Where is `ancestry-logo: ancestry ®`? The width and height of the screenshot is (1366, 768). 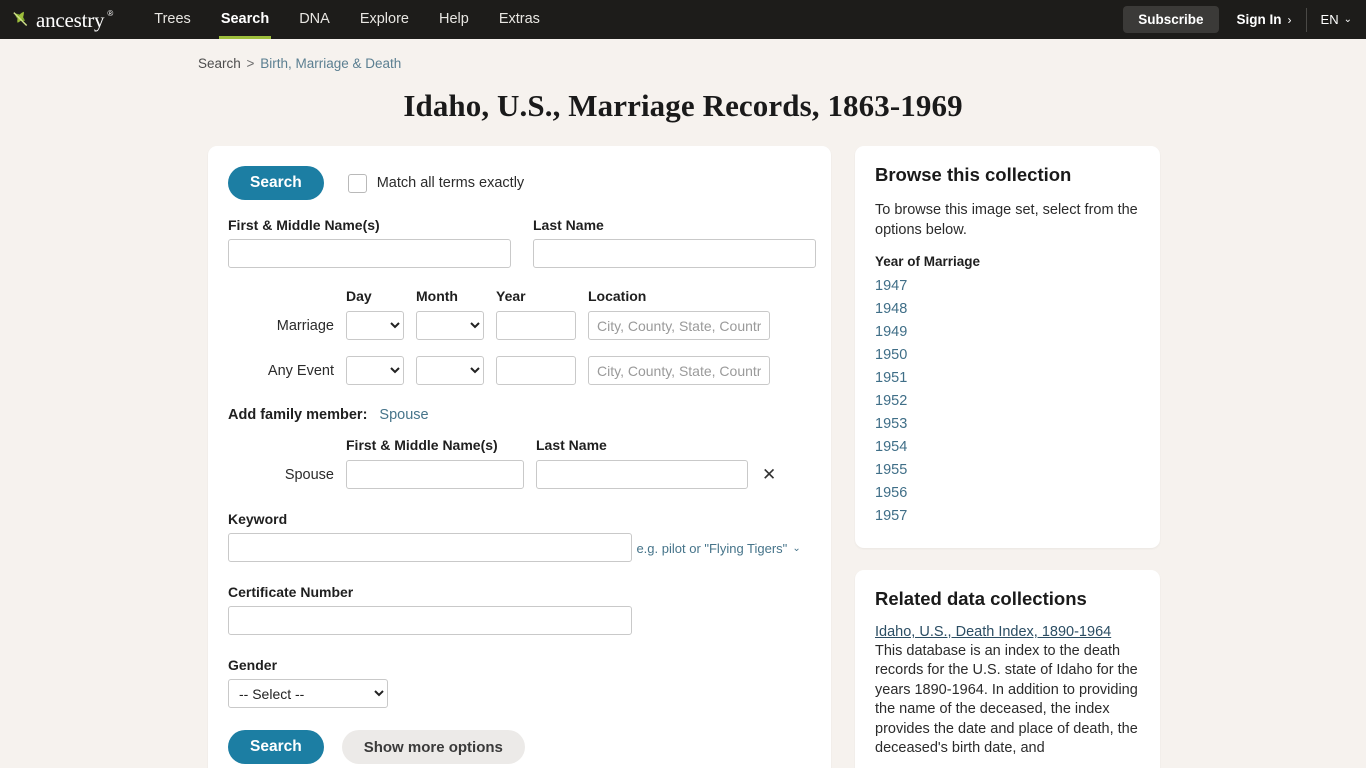
ancestry-logo: ancestry ® is located at coordinates (62, 20).